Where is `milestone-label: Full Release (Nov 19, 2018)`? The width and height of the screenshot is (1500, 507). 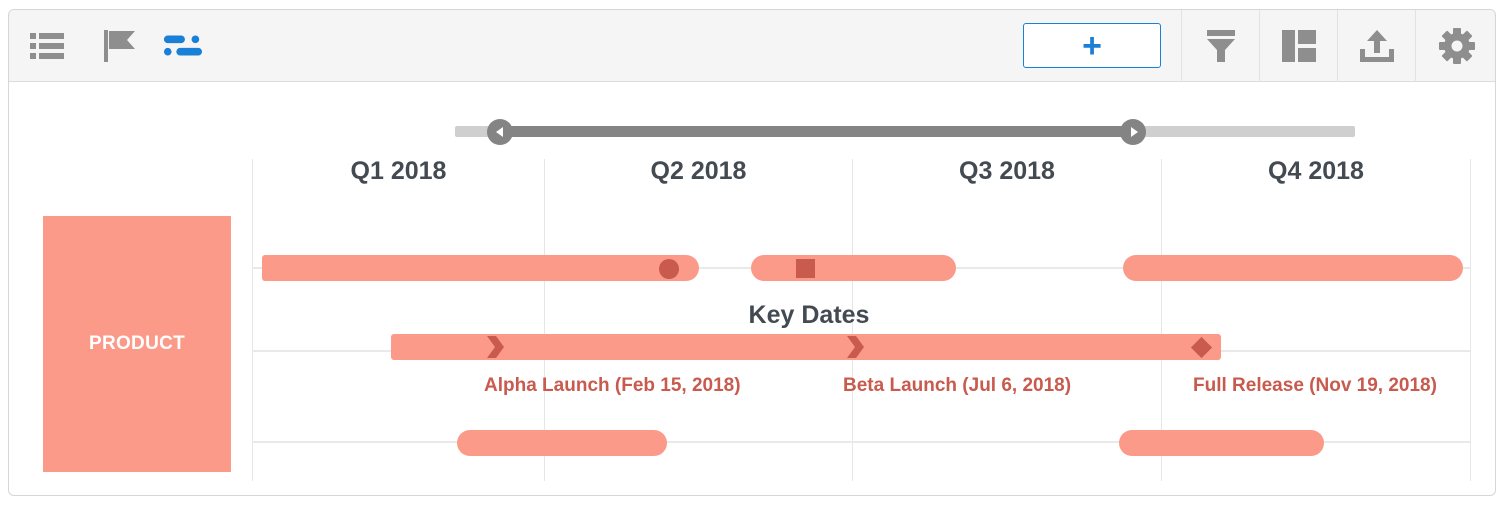
milestone-label: Full Release (Nov 19, 2018) is located at coordinates (1315, 386).